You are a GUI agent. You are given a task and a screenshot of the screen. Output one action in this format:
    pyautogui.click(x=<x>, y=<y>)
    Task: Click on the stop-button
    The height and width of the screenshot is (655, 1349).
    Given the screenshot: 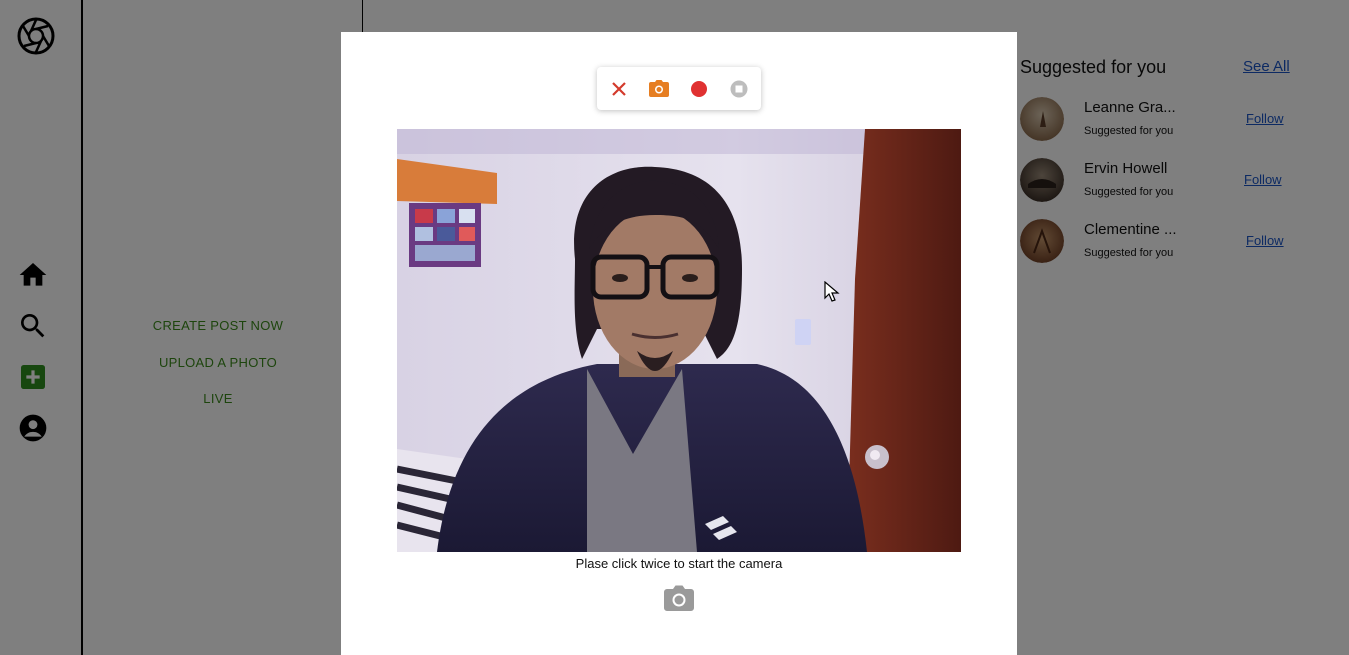 What is the action you would take?
    pyautogui.click(x=739, y=89)
    